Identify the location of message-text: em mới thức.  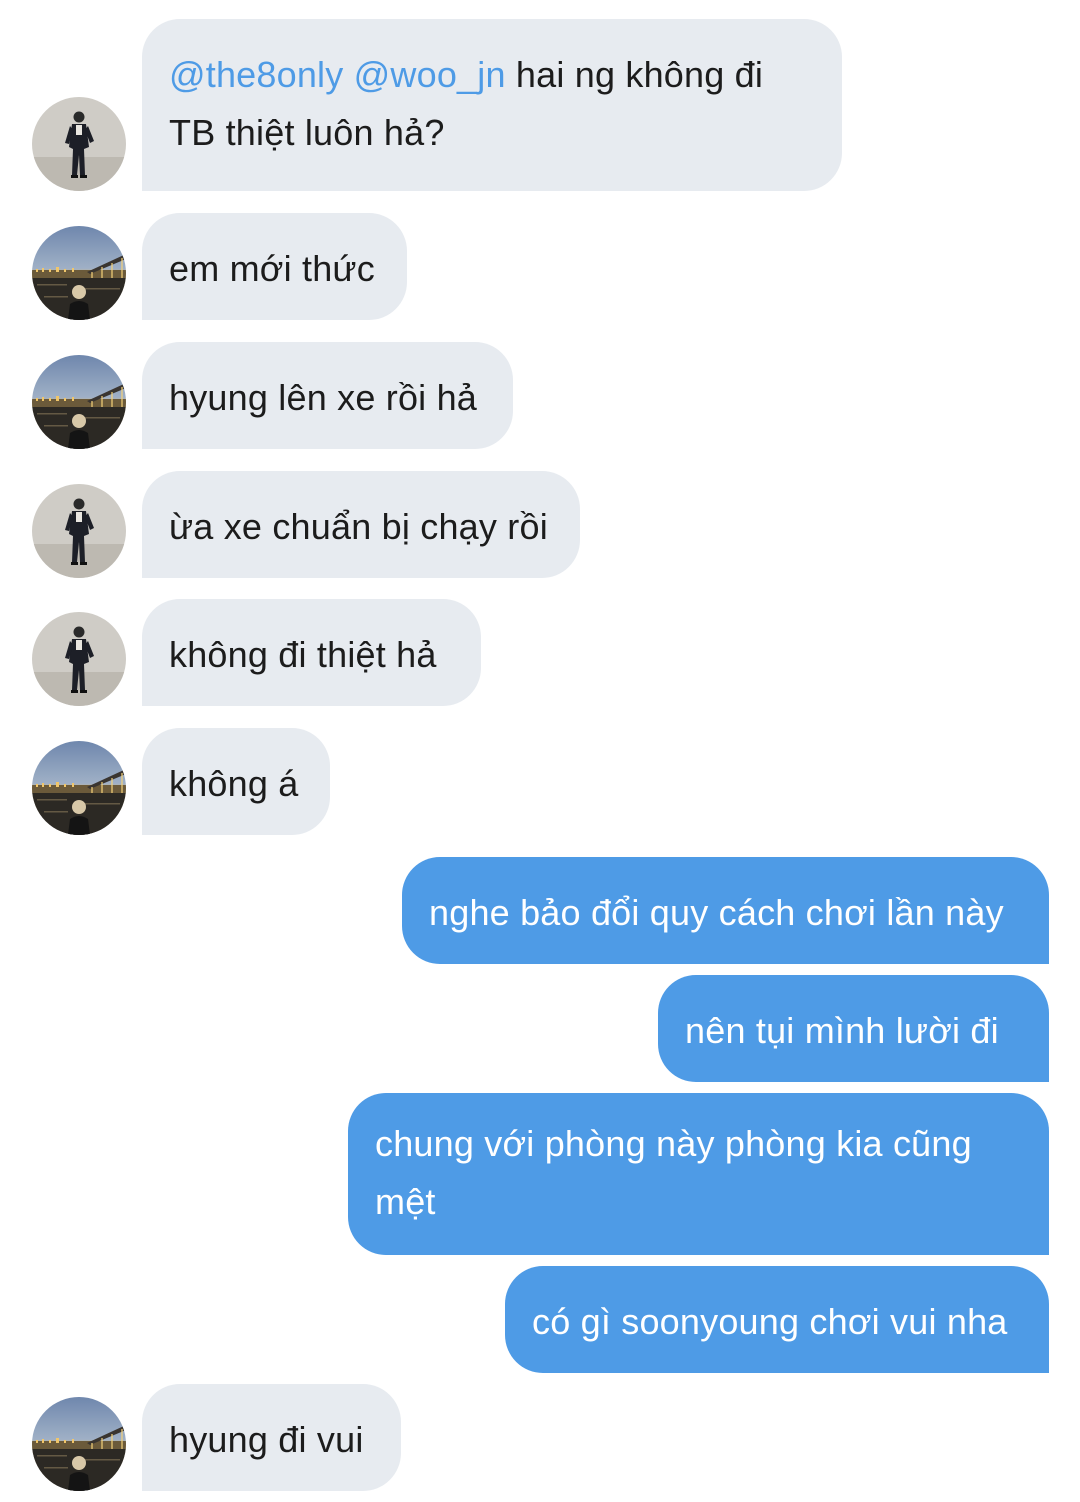
(272, 268).